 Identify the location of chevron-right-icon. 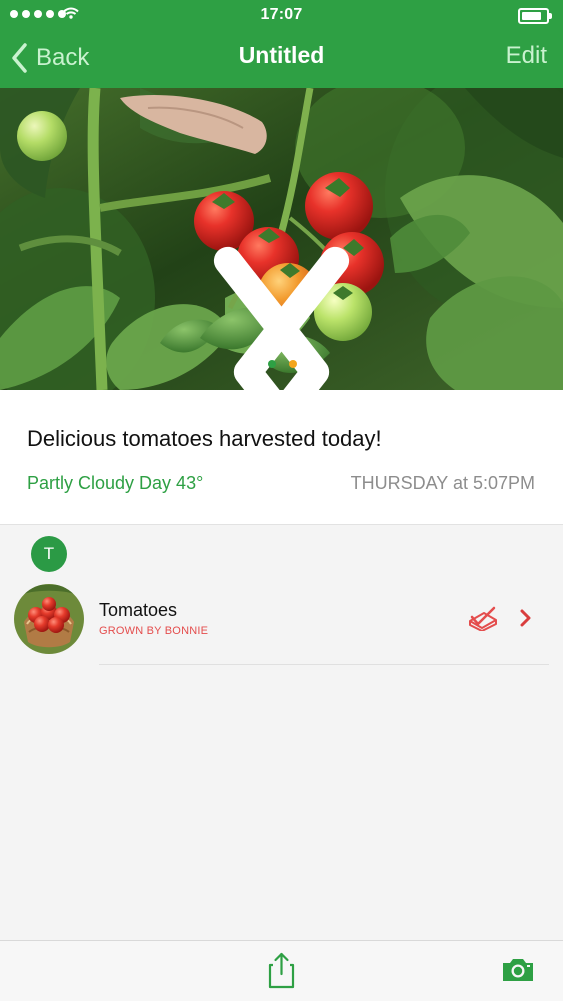
(525, 618).